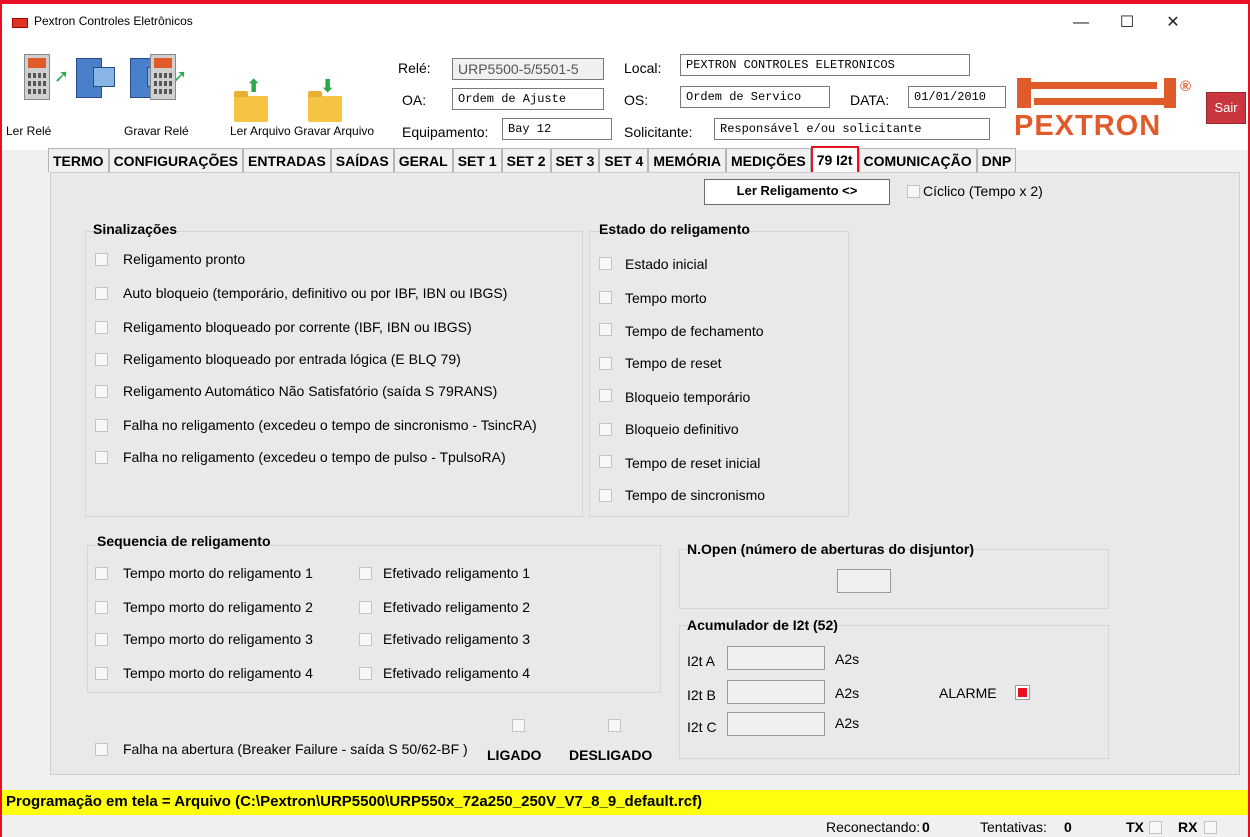  Describe the element at coordinates (864, 581) in the screenshot. I see `nopen-field` at that location.